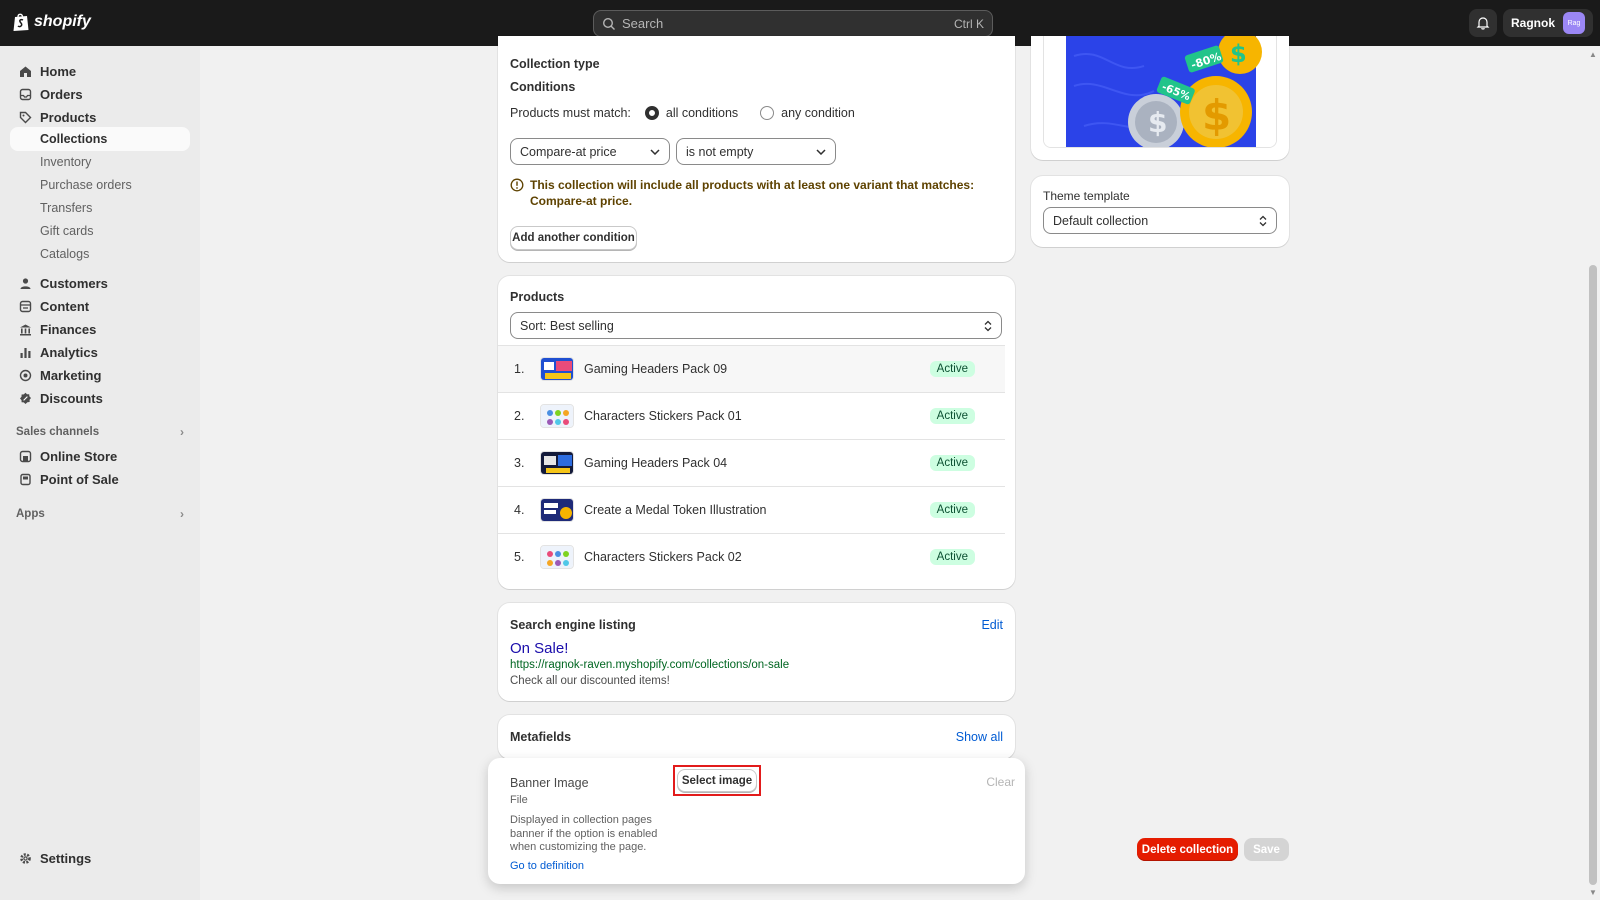  I want to click on sidebar-item-gift-cards: Gift cards, so click(100, 231).